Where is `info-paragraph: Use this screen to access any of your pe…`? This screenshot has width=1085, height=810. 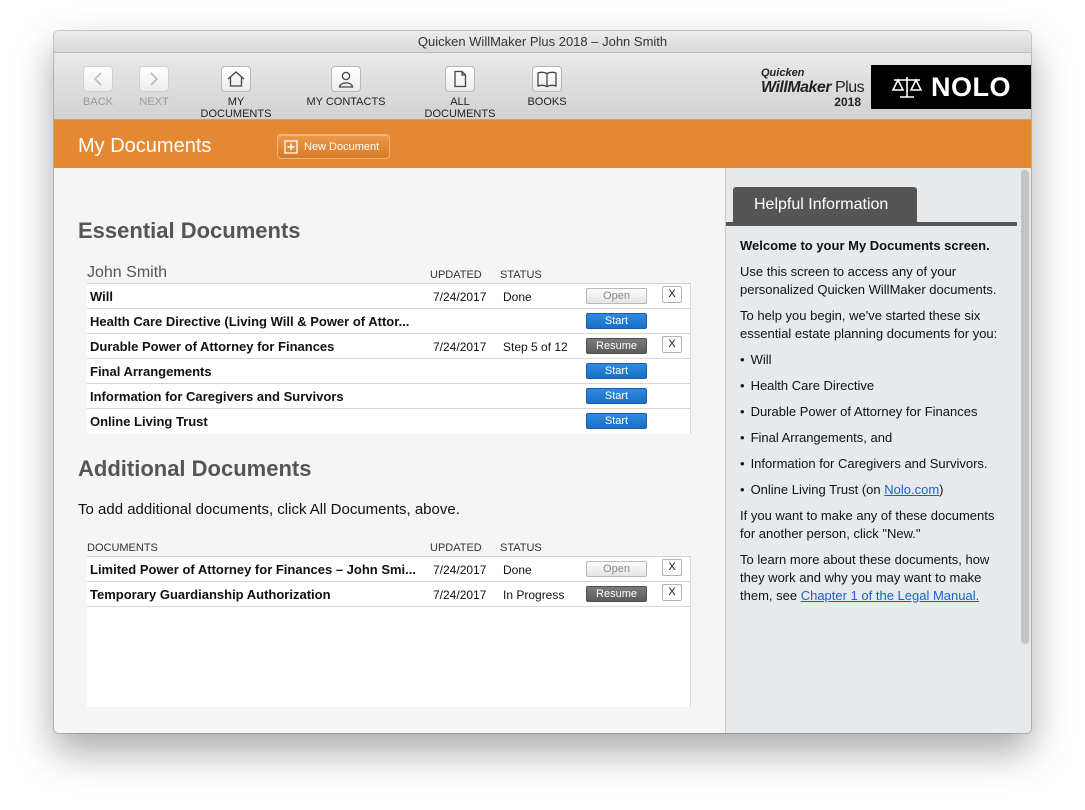
info-paragraph: Use this screen to access any of your pe… is located at coordinates (868, 280).